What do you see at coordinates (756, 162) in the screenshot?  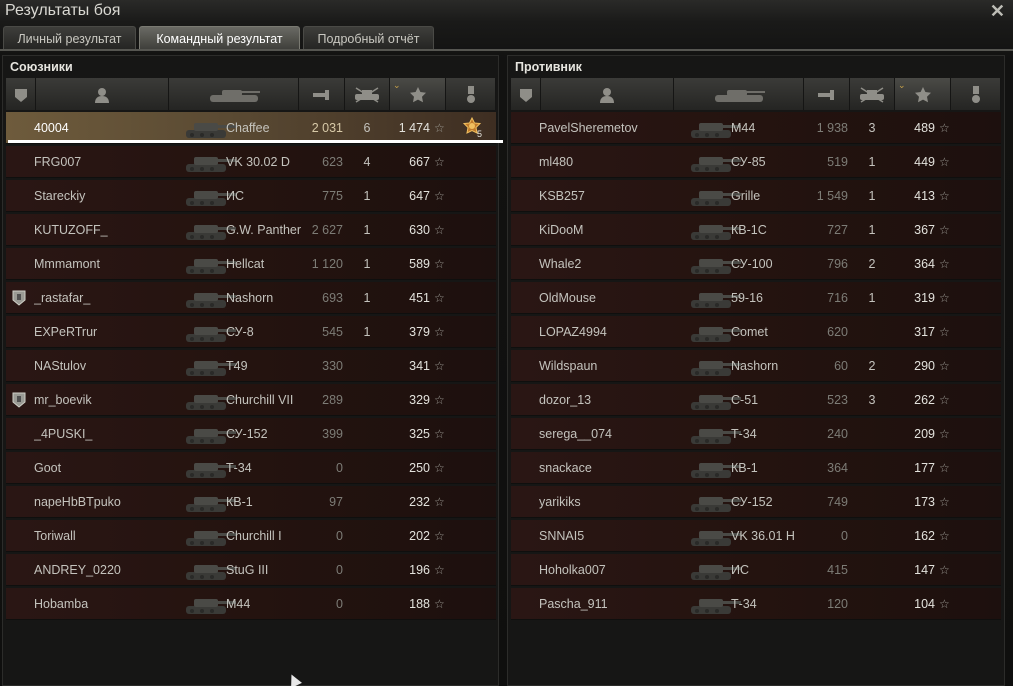 I see `enemies-row: ml480 СУ-85 519 1 449 ☆` at bounding box center [756, 162].